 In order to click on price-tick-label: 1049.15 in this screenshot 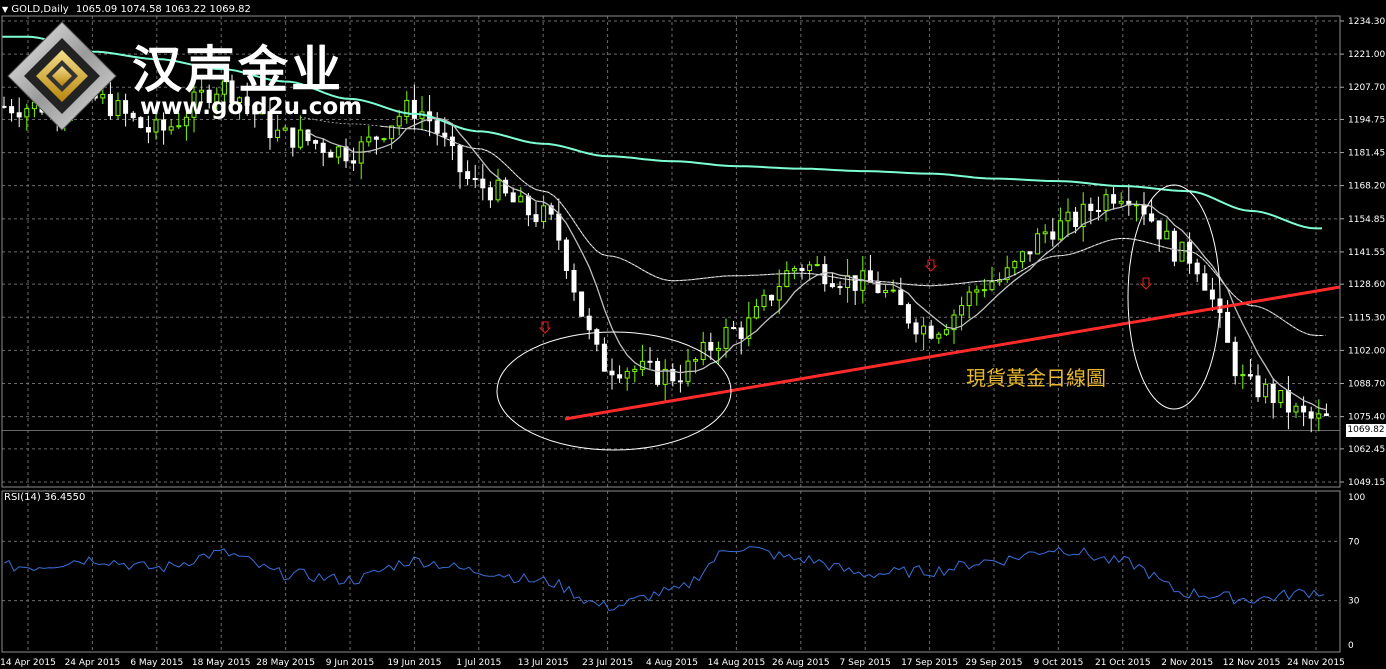, I will do `click(1366, 483)`.